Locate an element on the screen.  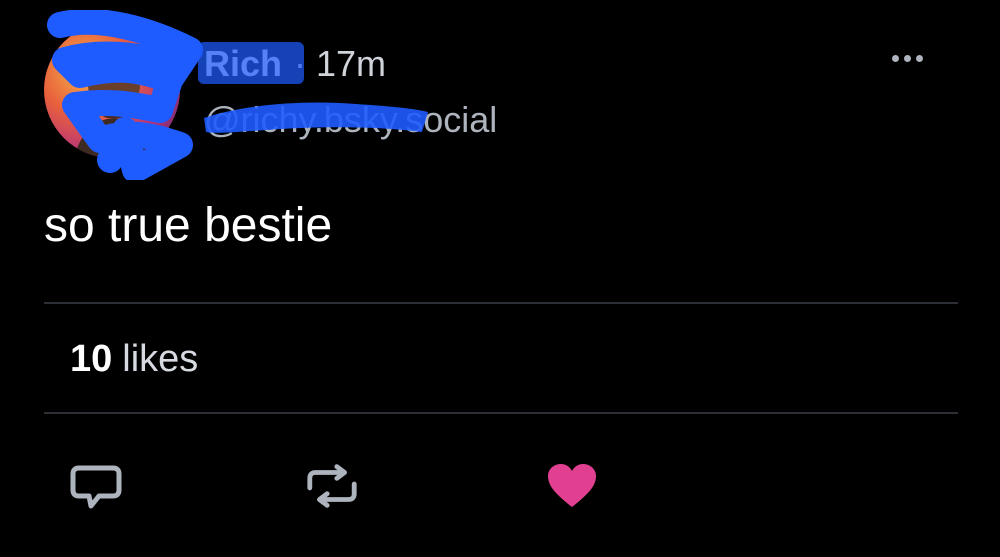
avatar is located at coordinates (112, 90).